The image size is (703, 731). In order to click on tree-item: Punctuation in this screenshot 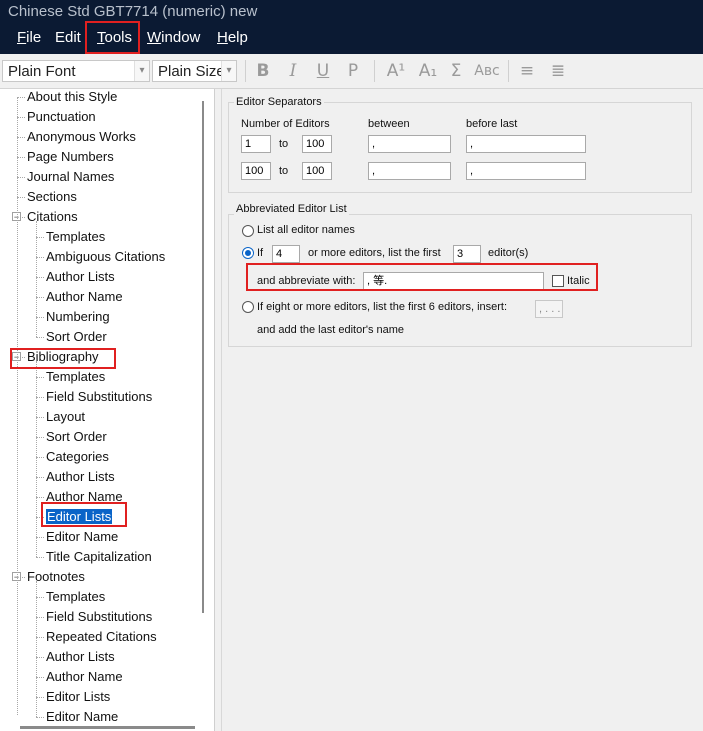, I will do `click(61, 117)`.